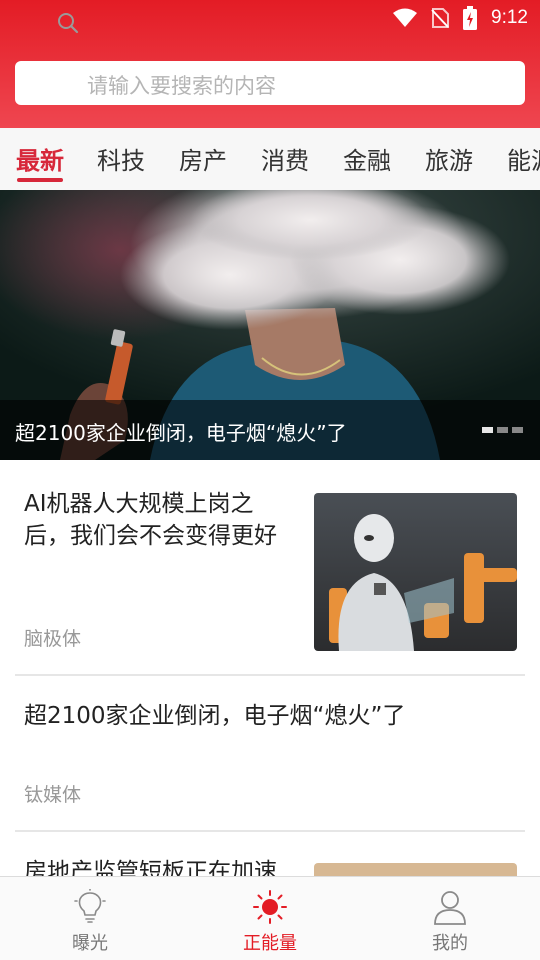  I want to click on nav-label: 我的, so click(450, 943).